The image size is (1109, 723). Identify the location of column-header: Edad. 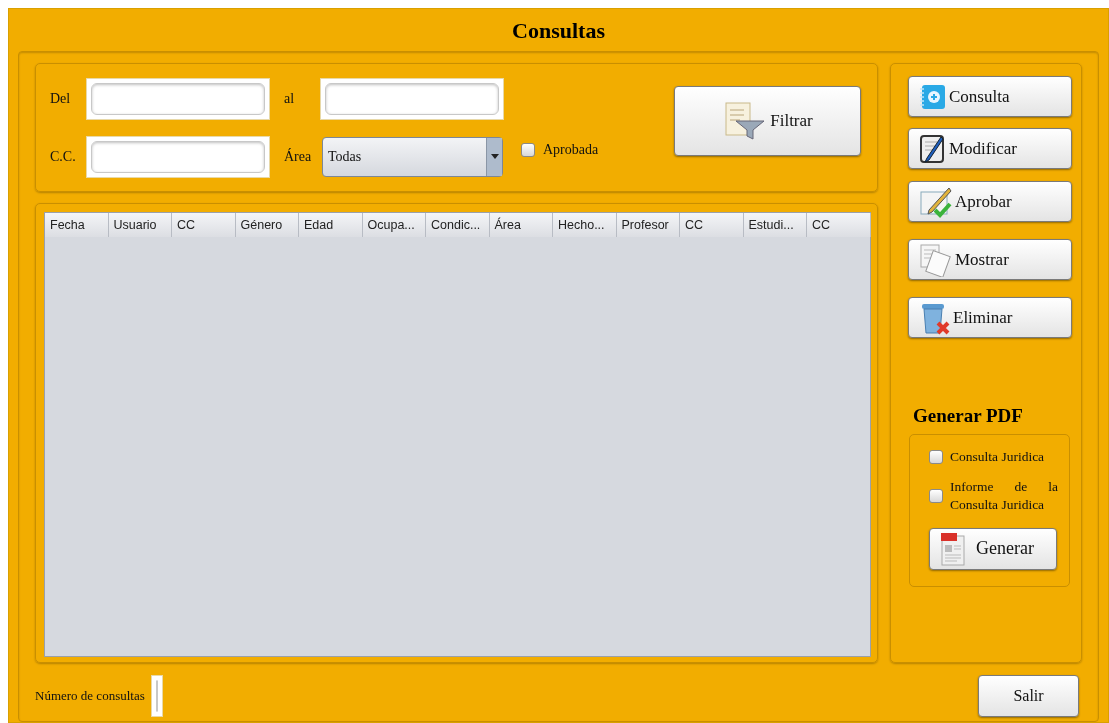
(331, 225).